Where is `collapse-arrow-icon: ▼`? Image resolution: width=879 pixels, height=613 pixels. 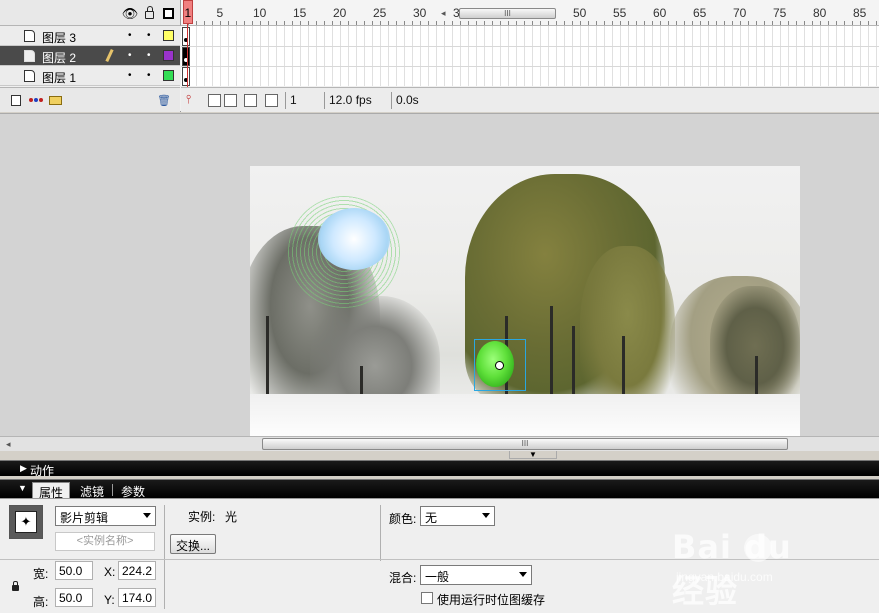 collapse-arrow-icon: ▼ is located at coordinates (22, 488).